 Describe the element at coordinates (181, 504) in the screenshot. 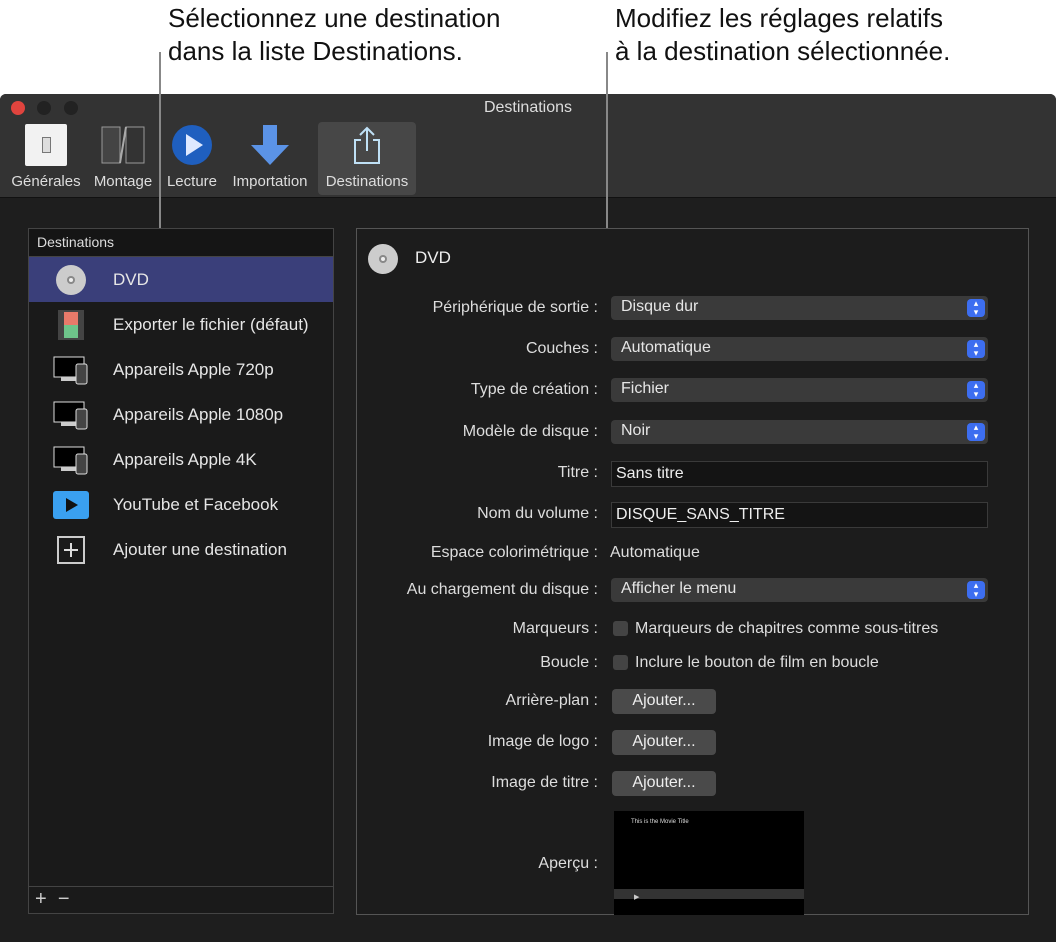

I see `list-item-youtube-facebook: YouTube et Facebook` at that location.